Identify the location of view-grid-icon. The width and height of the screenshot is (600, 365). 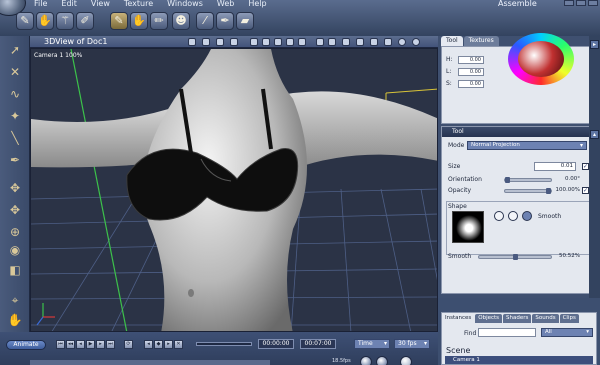
(220, 42).